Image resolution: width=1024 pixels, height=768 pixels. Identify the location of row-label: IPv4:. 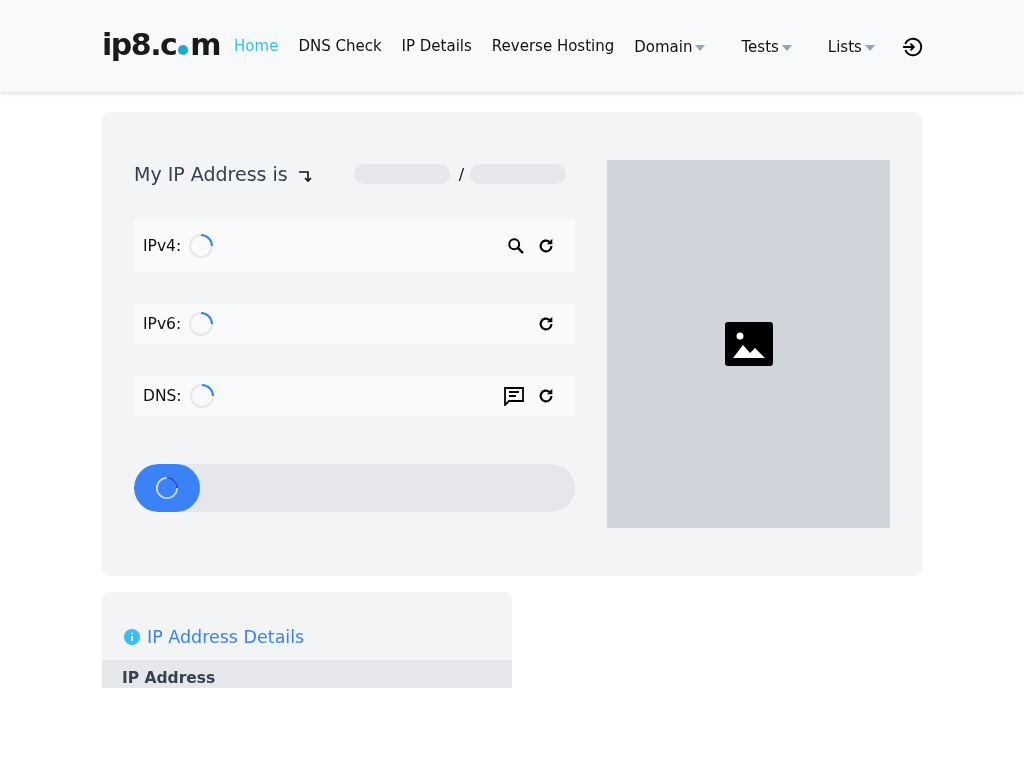
(162, 246).